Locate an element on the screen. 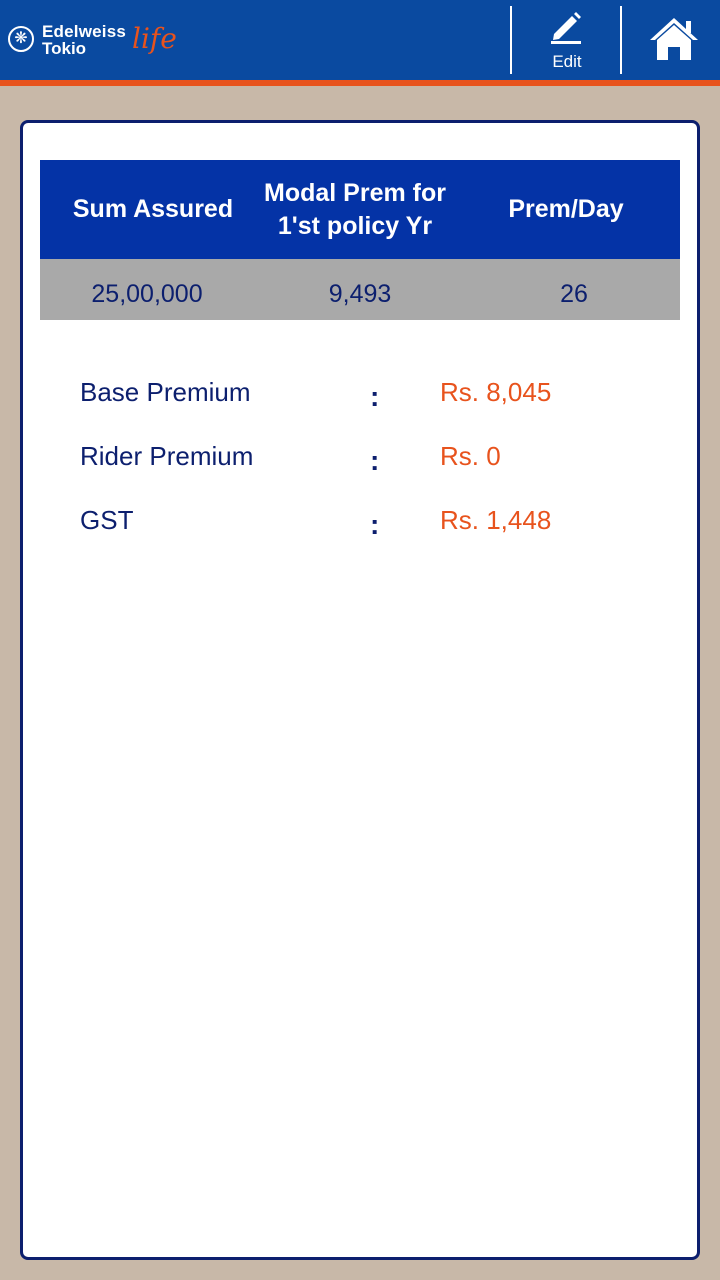 Image resolution: width=720 pixels, height=1280 pixels. detail-row-rider-premium: Rider Premium : Rs. 0 is located at coordinates (360, 461).